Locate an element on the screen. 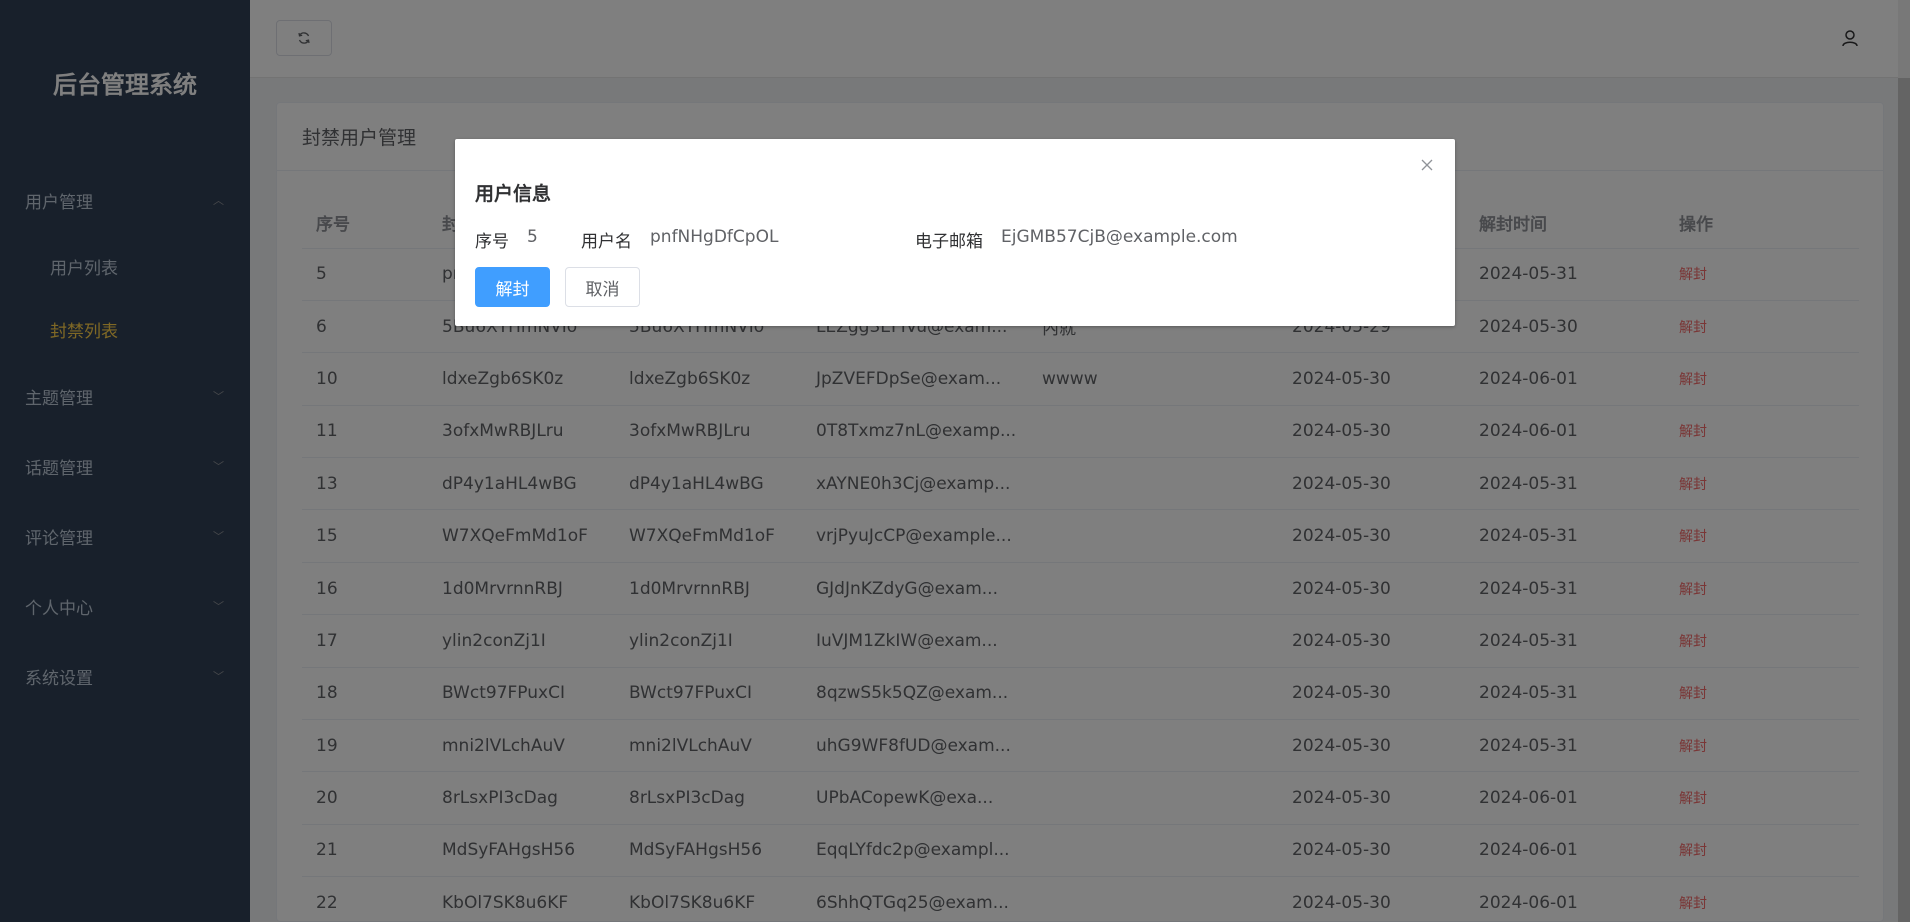 This screenshot has height=922, width=1910. close-button is located at coordinates (1427, 165).